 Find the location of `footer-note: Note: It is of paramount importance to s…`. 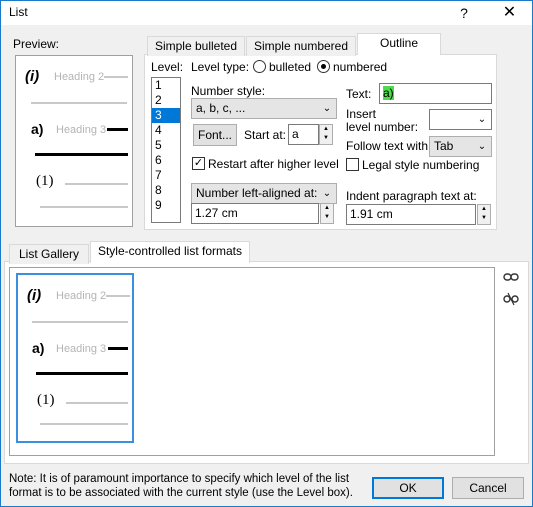

footer-note: Note: It is of paramount importance to s… is located at coordinates (181, 486).